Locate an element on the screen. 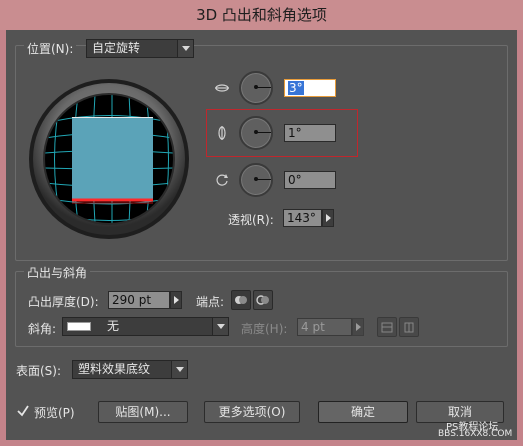  bevel-in-button is located at coordinates (409, 327).